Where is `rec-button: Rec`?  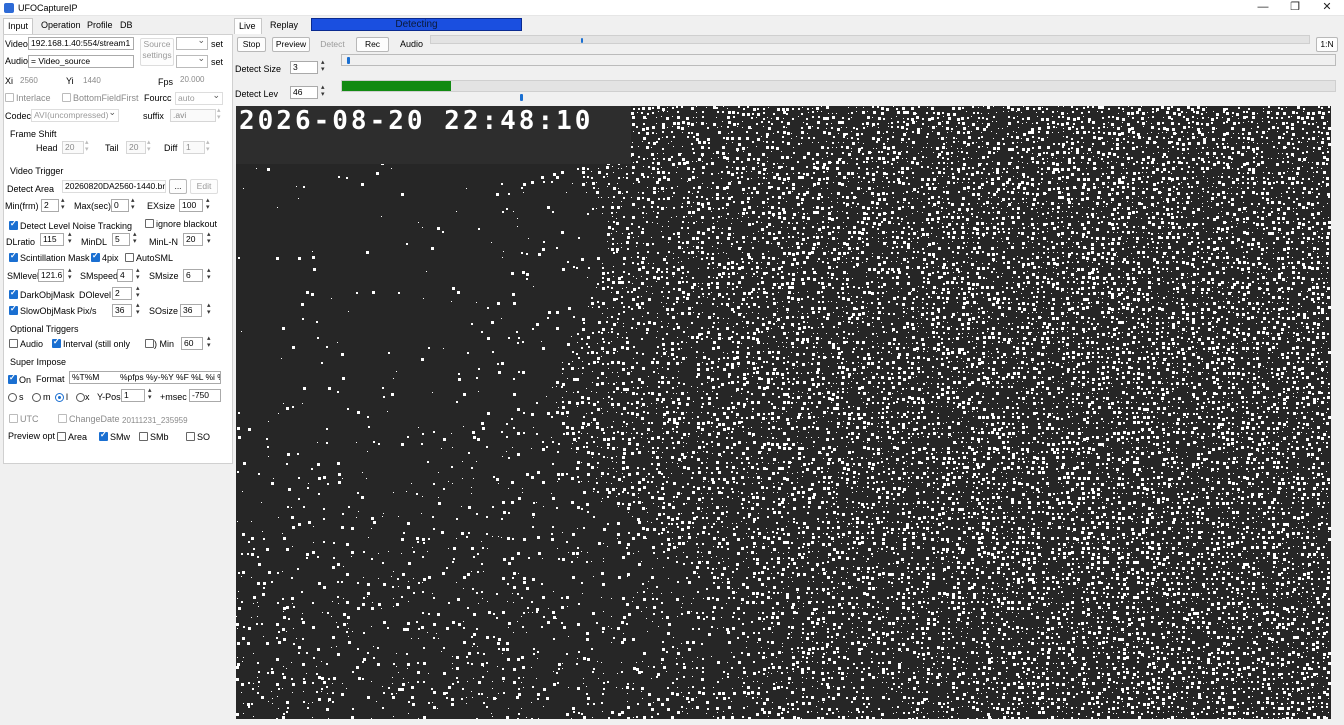
rec-button: Rec is located at coordinates (372, 44).